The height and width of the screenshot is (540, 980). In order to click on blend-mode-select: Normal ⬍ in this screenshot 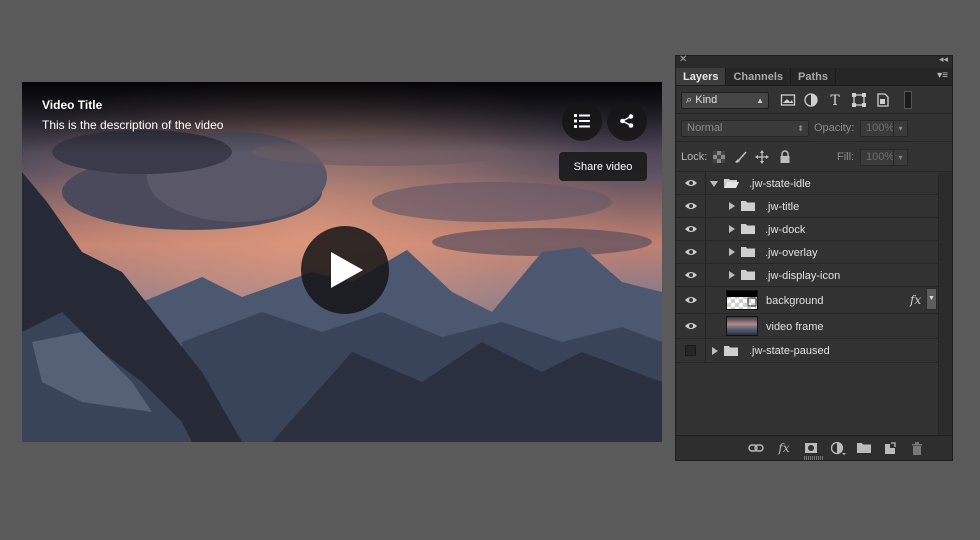, I will do `click(745, 128)`.